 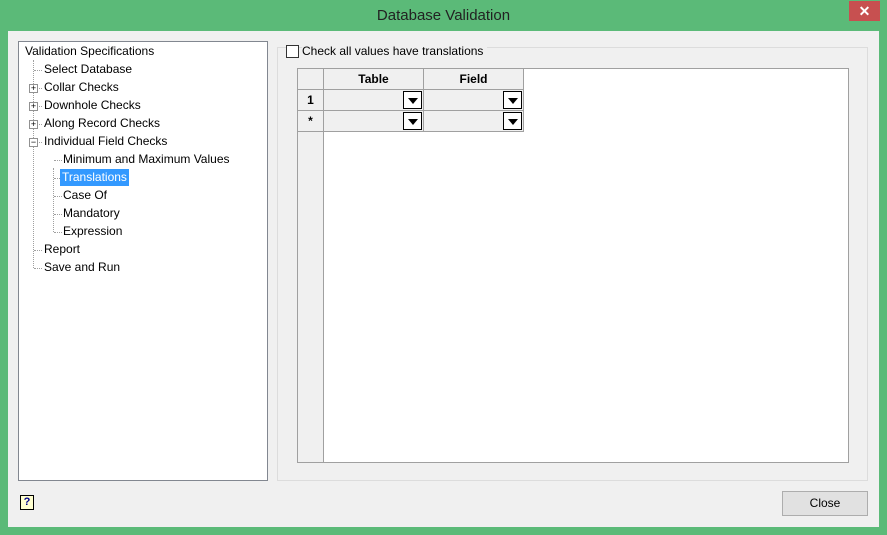 What do you see at coordinates (82, 267) in the screenshot?
I see `tree-item-save-and-run: Save and Run` at bounding box center [82, 267].